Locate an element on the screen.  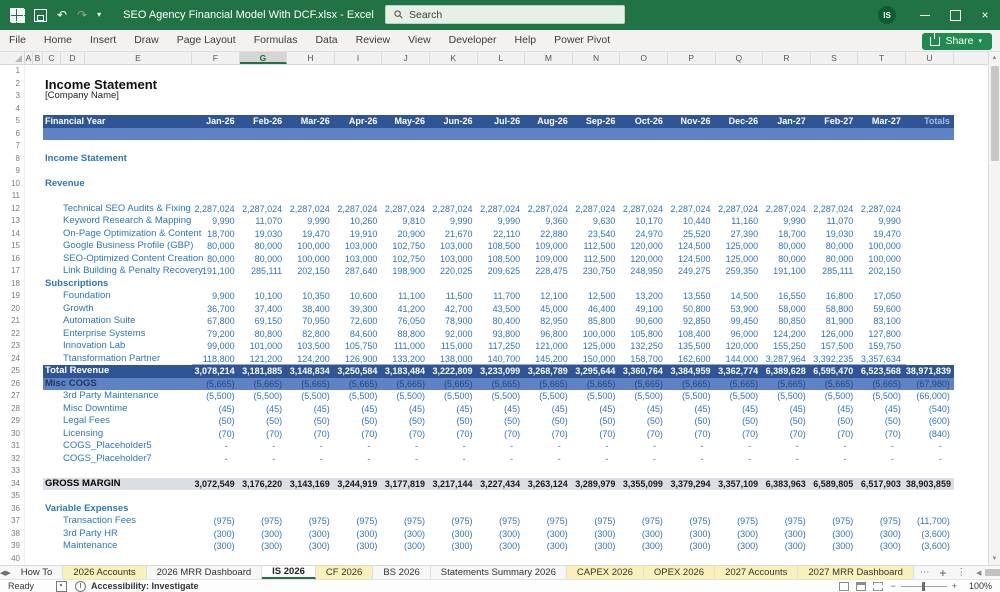
zoom-level: 100% is located at coordinates (978, 586).